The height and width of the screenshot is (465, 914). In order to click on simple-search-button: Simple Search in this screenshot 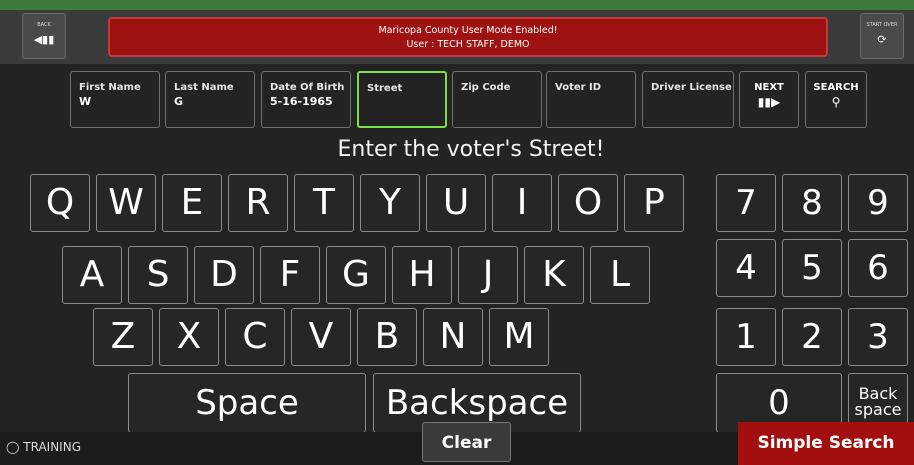, I will do `click(826, 443)`.